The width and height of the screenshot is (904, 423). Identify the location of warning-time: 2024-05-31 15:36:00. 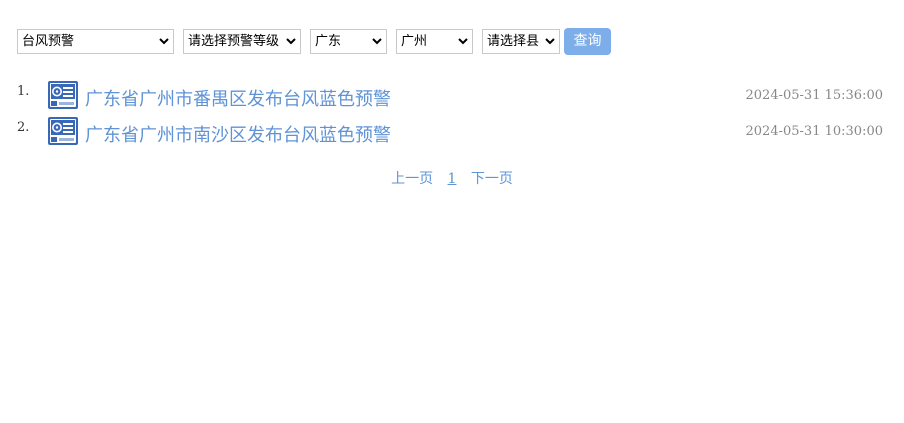
(814, 95).